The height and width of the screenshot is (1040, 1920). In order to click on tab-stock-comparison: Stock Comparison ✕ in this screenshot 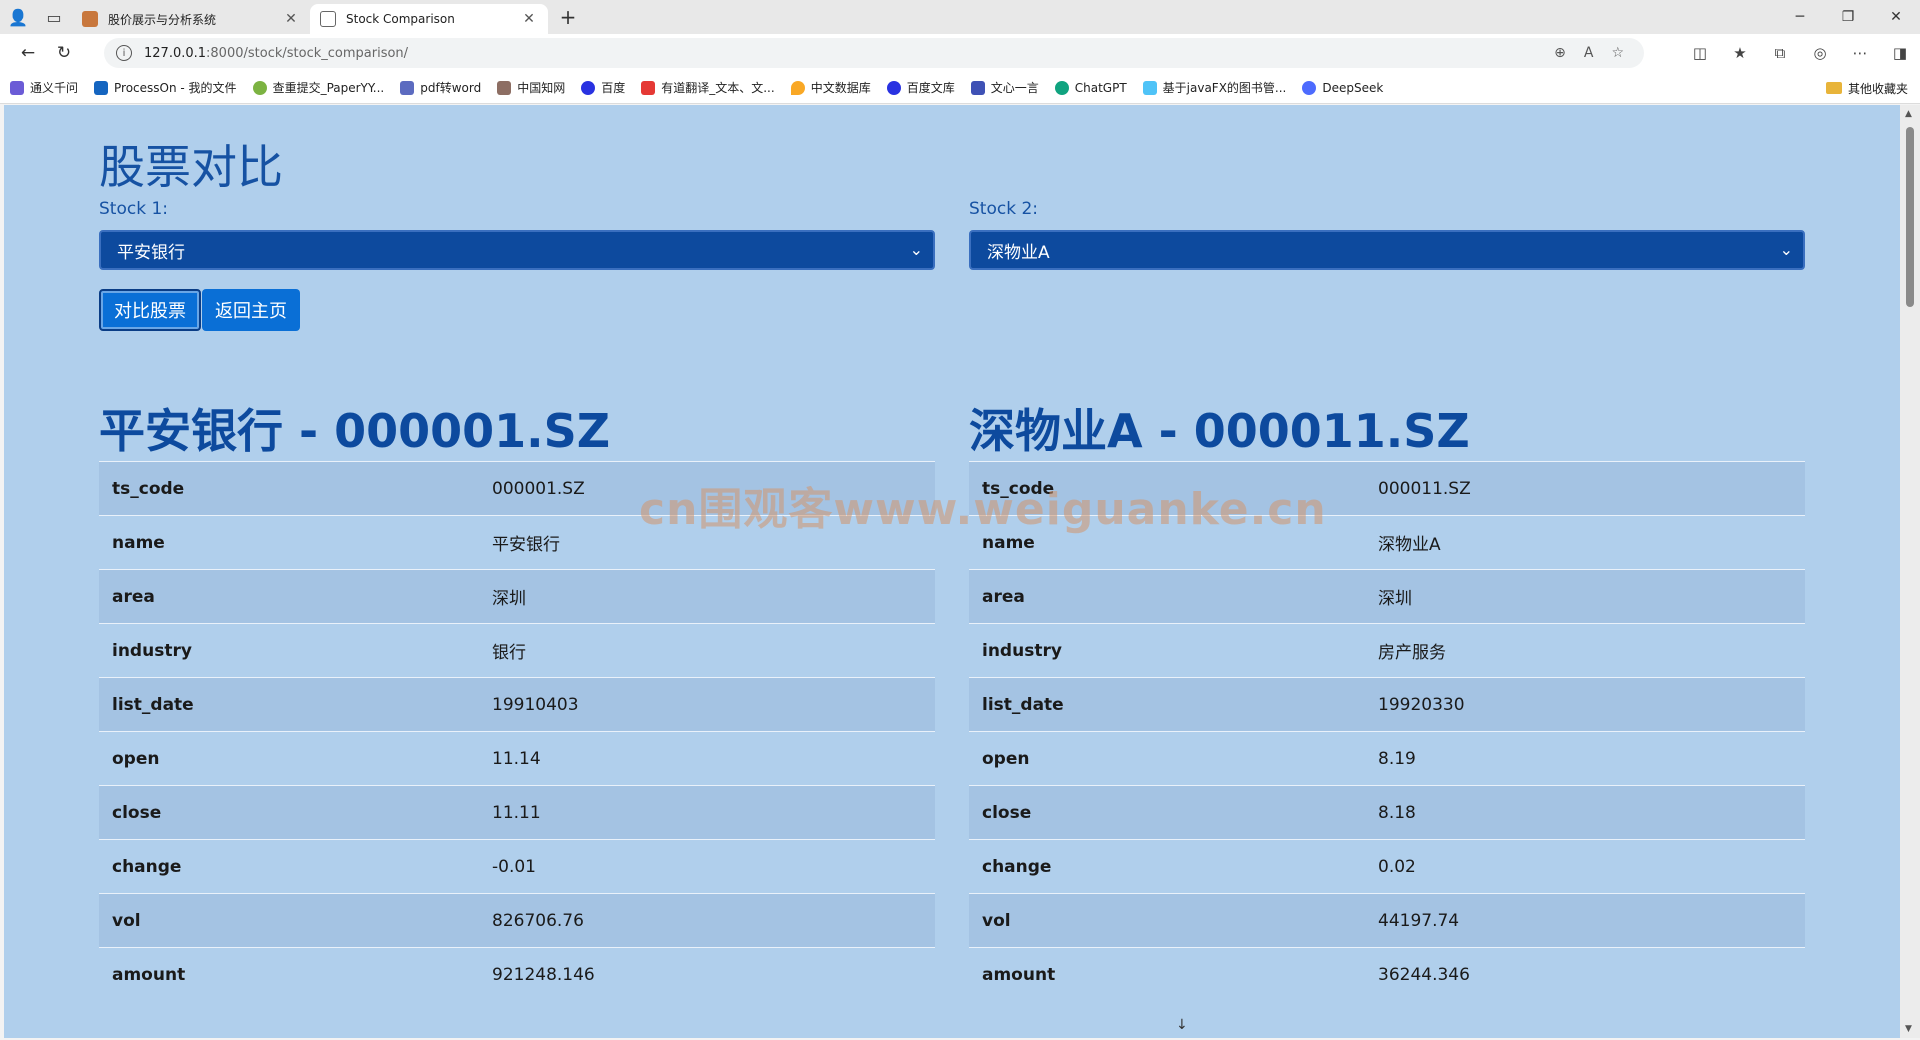, I will do `click(429, 19)`.